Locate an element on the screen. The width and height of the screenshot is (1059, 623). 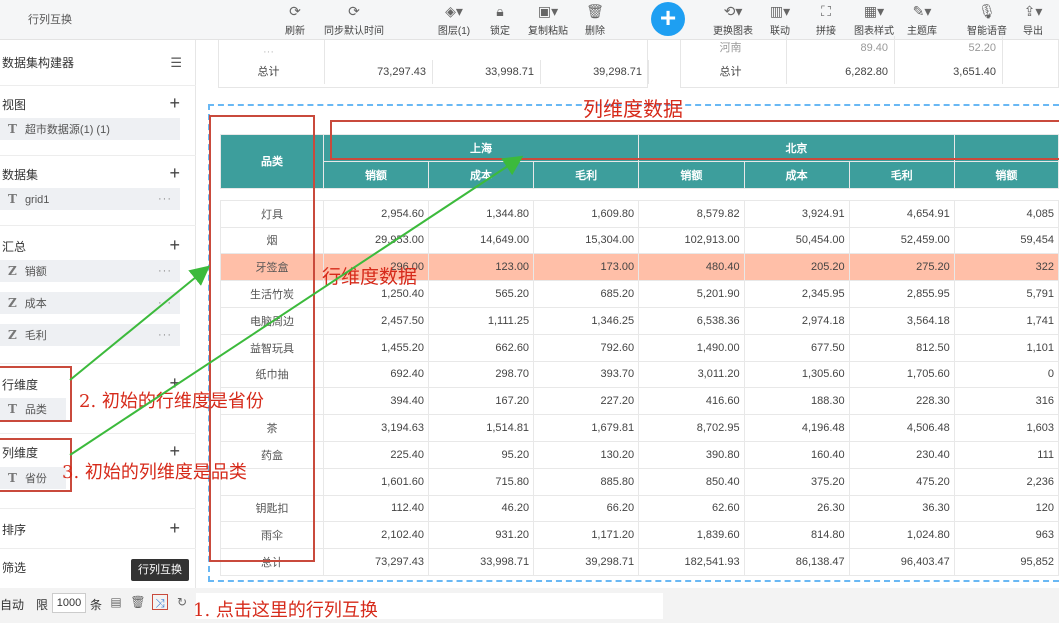
layer-button: ◈▾ 图层(1) is located at coordinates (454, 20).